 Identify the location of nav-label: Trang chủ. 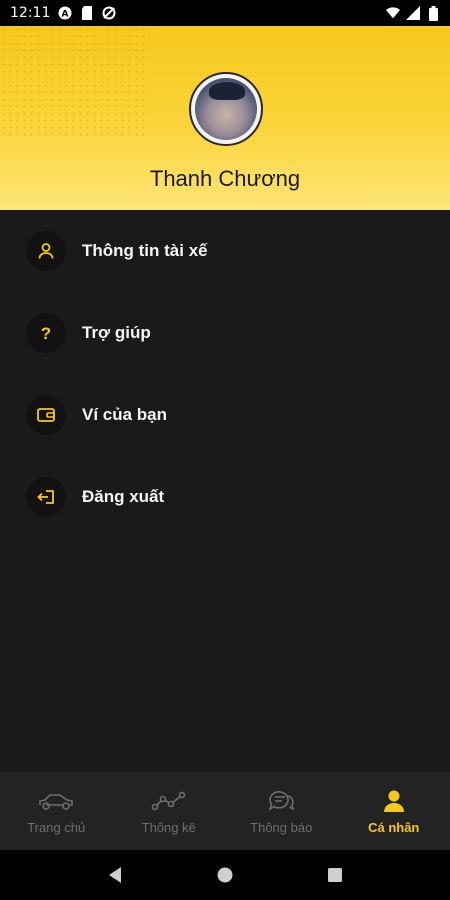
(56, 827).